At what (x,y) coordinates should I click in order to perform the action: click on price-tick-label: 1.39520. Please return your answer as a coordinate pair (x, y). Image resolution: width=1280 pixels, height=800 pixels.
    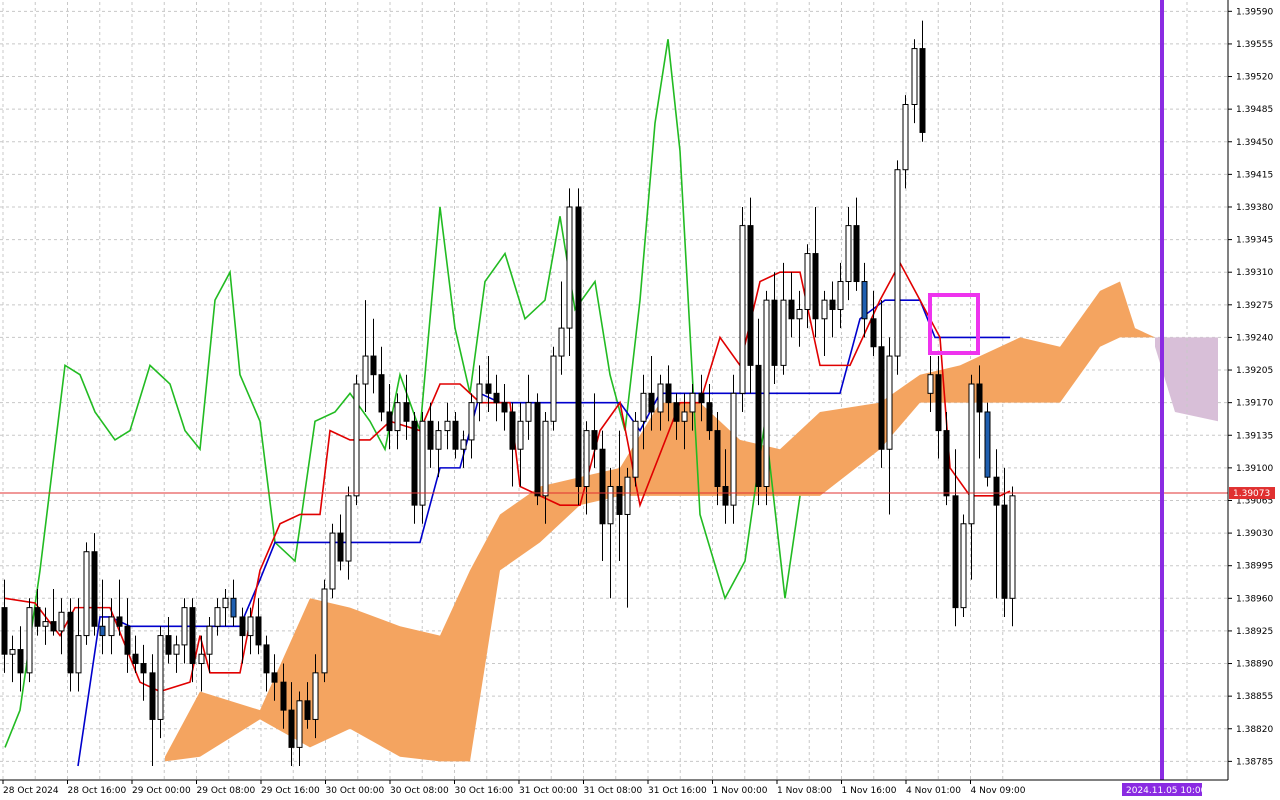
    Looking at the image, I should click on (1254, 78).